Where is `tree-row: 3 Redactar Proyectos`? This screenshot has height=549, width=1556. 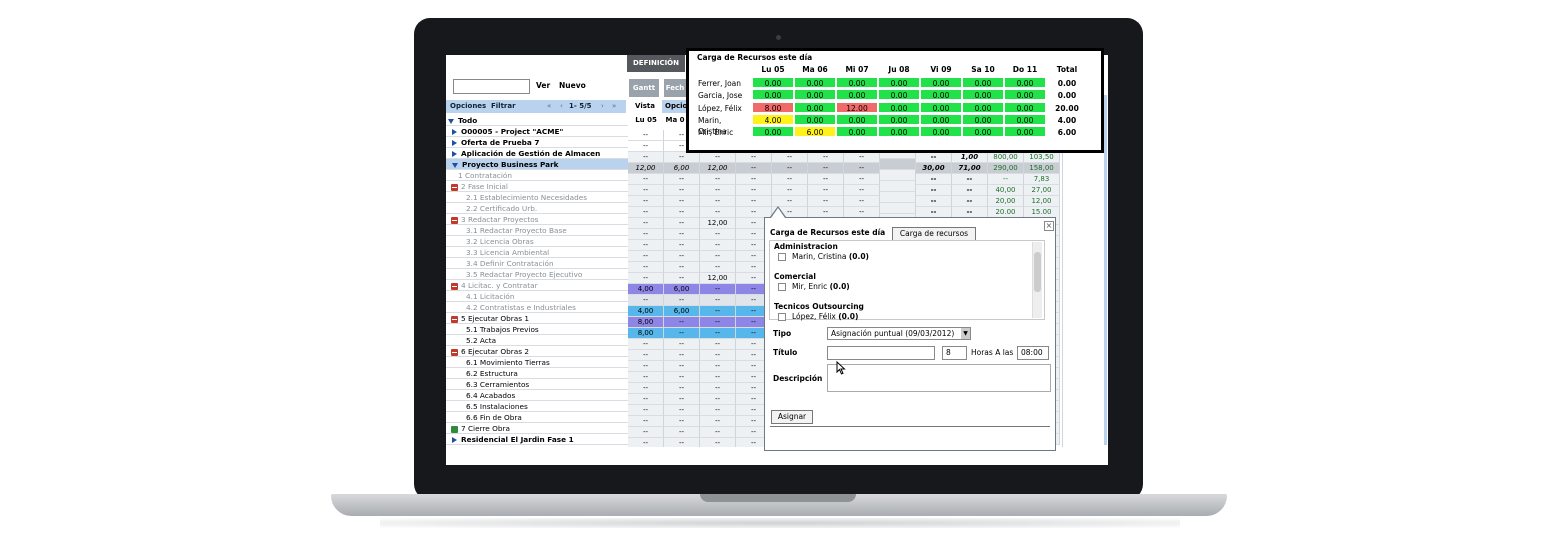
tree-row: 3 Redactar Proyectos is located at coordinates (537, 219).